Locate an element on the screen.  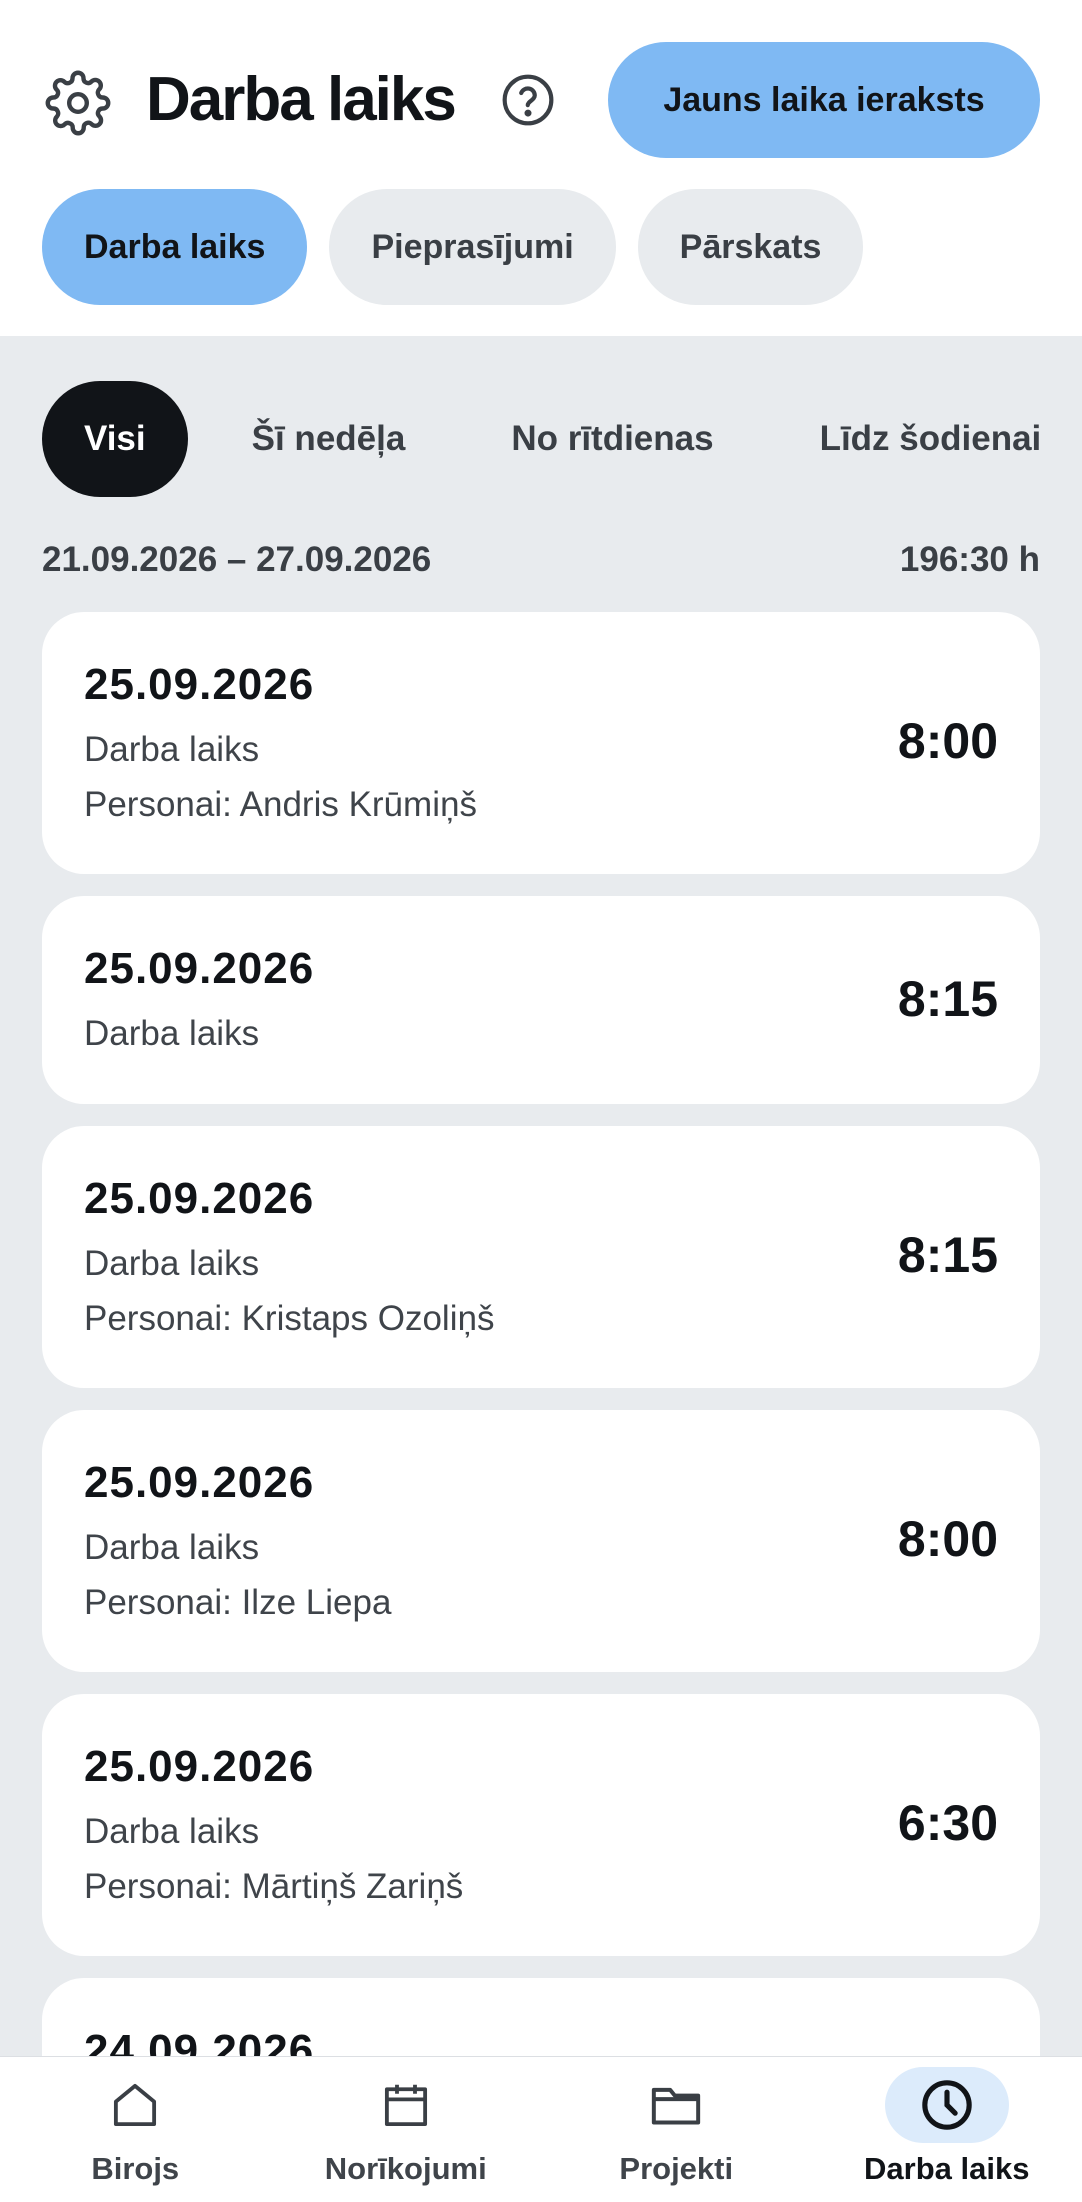
nav-label: Darba laiks is located at coordinates (947, 2168).